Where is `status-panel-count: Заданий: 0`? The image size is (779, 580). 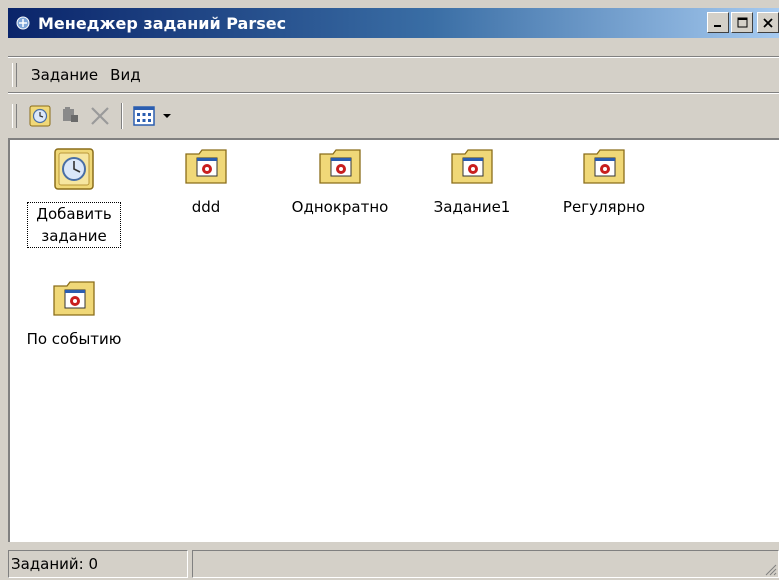
status-panel-count: Заданий: 0 is located at coordinates (98, 564).